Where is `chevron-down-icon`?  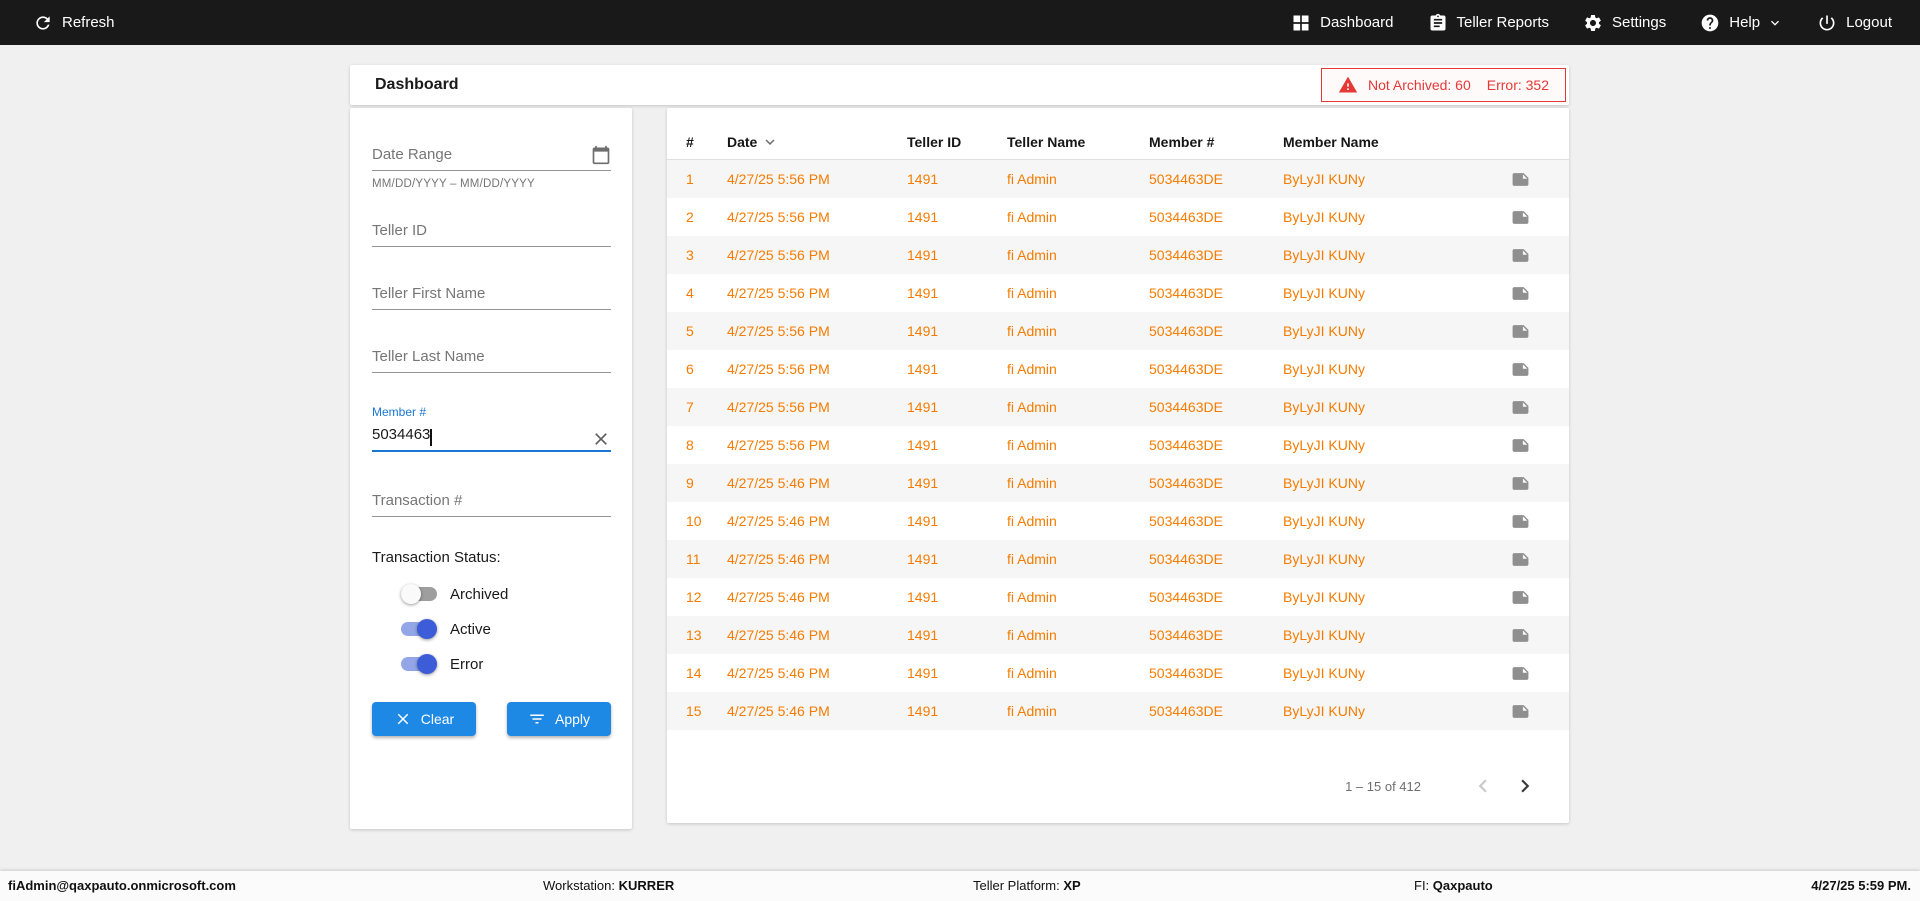
chevron-down-icon is located at coordinates (1775, 23).